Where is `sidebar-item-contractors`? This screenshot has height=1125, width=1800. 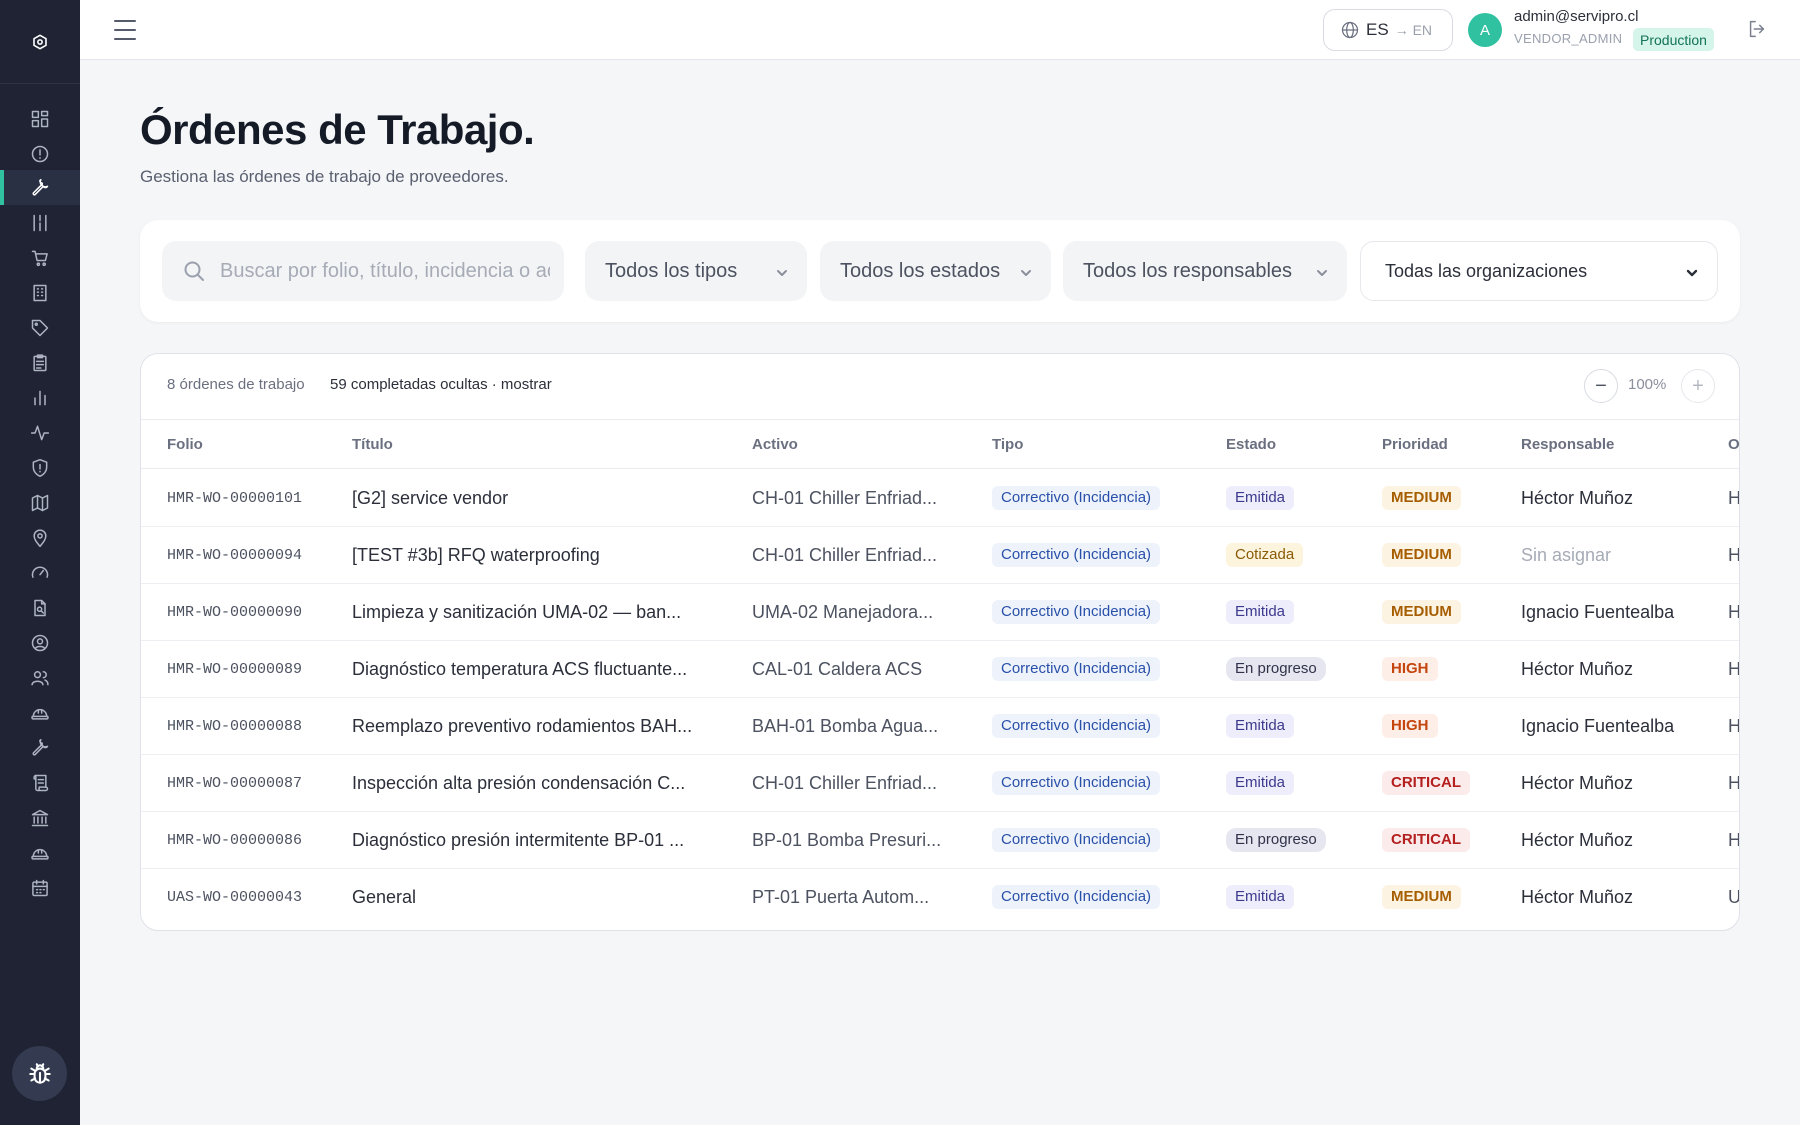
sidebar-item-contractors is located at coordinates (40, 712).